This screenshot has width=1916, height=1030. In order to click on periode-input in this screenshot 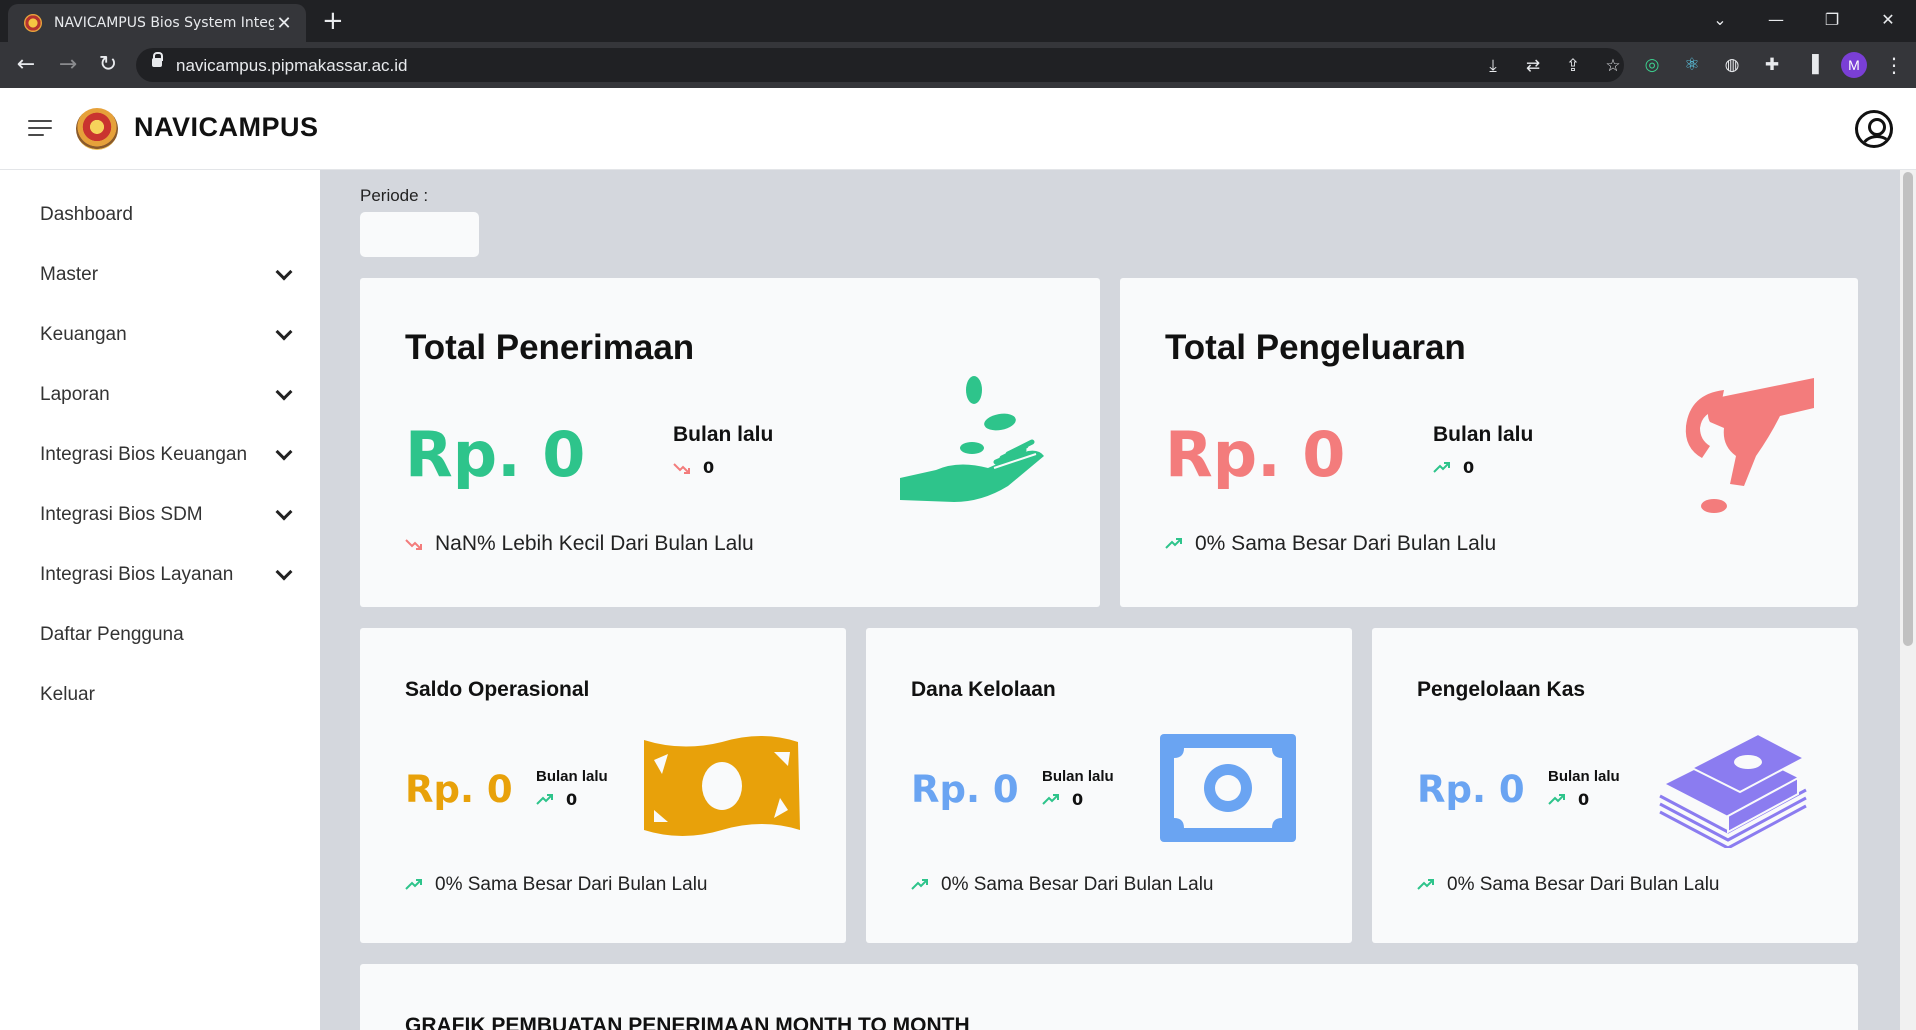, I will do `click(419, 234)`.